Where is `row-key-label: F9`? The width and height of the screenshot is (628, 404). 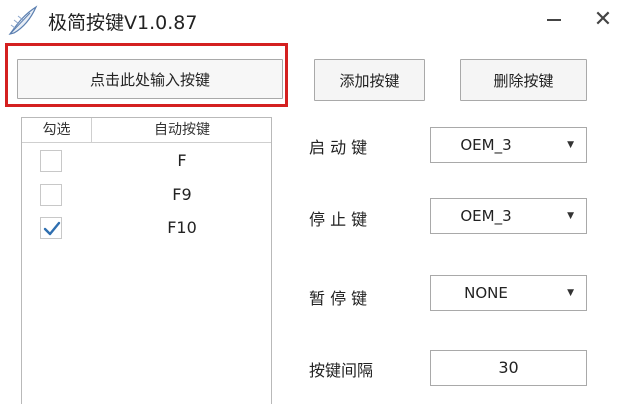 row-key-label: F9 is located at coordinates (182, 194).